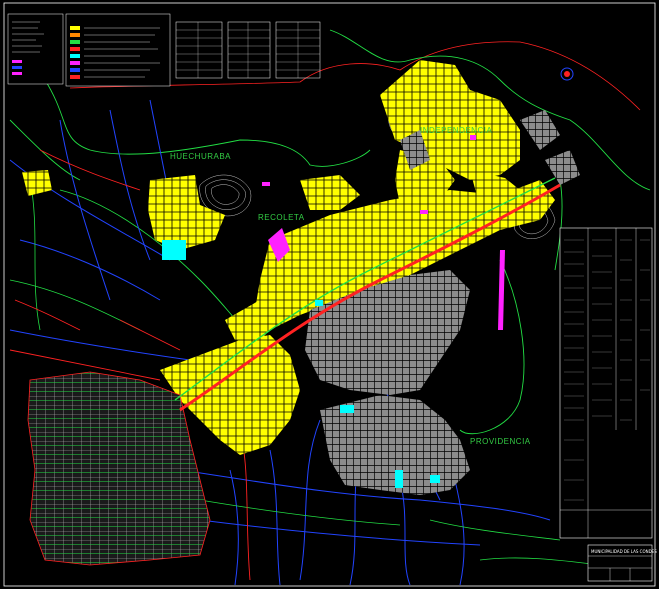 The width and height of the screenshot is (659, 589). I want to click on label-huechuraba: HUECHURABA, so click(200, 156).